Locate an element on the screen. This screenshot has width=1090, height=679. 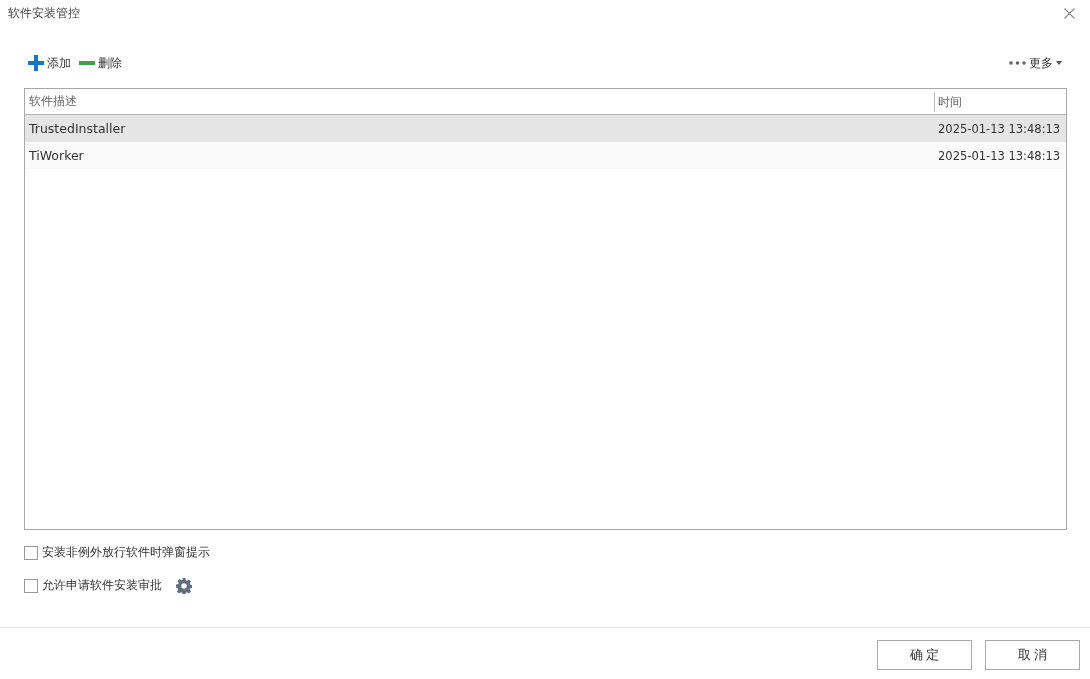
settings-icon is located at coordinates (184, 585).